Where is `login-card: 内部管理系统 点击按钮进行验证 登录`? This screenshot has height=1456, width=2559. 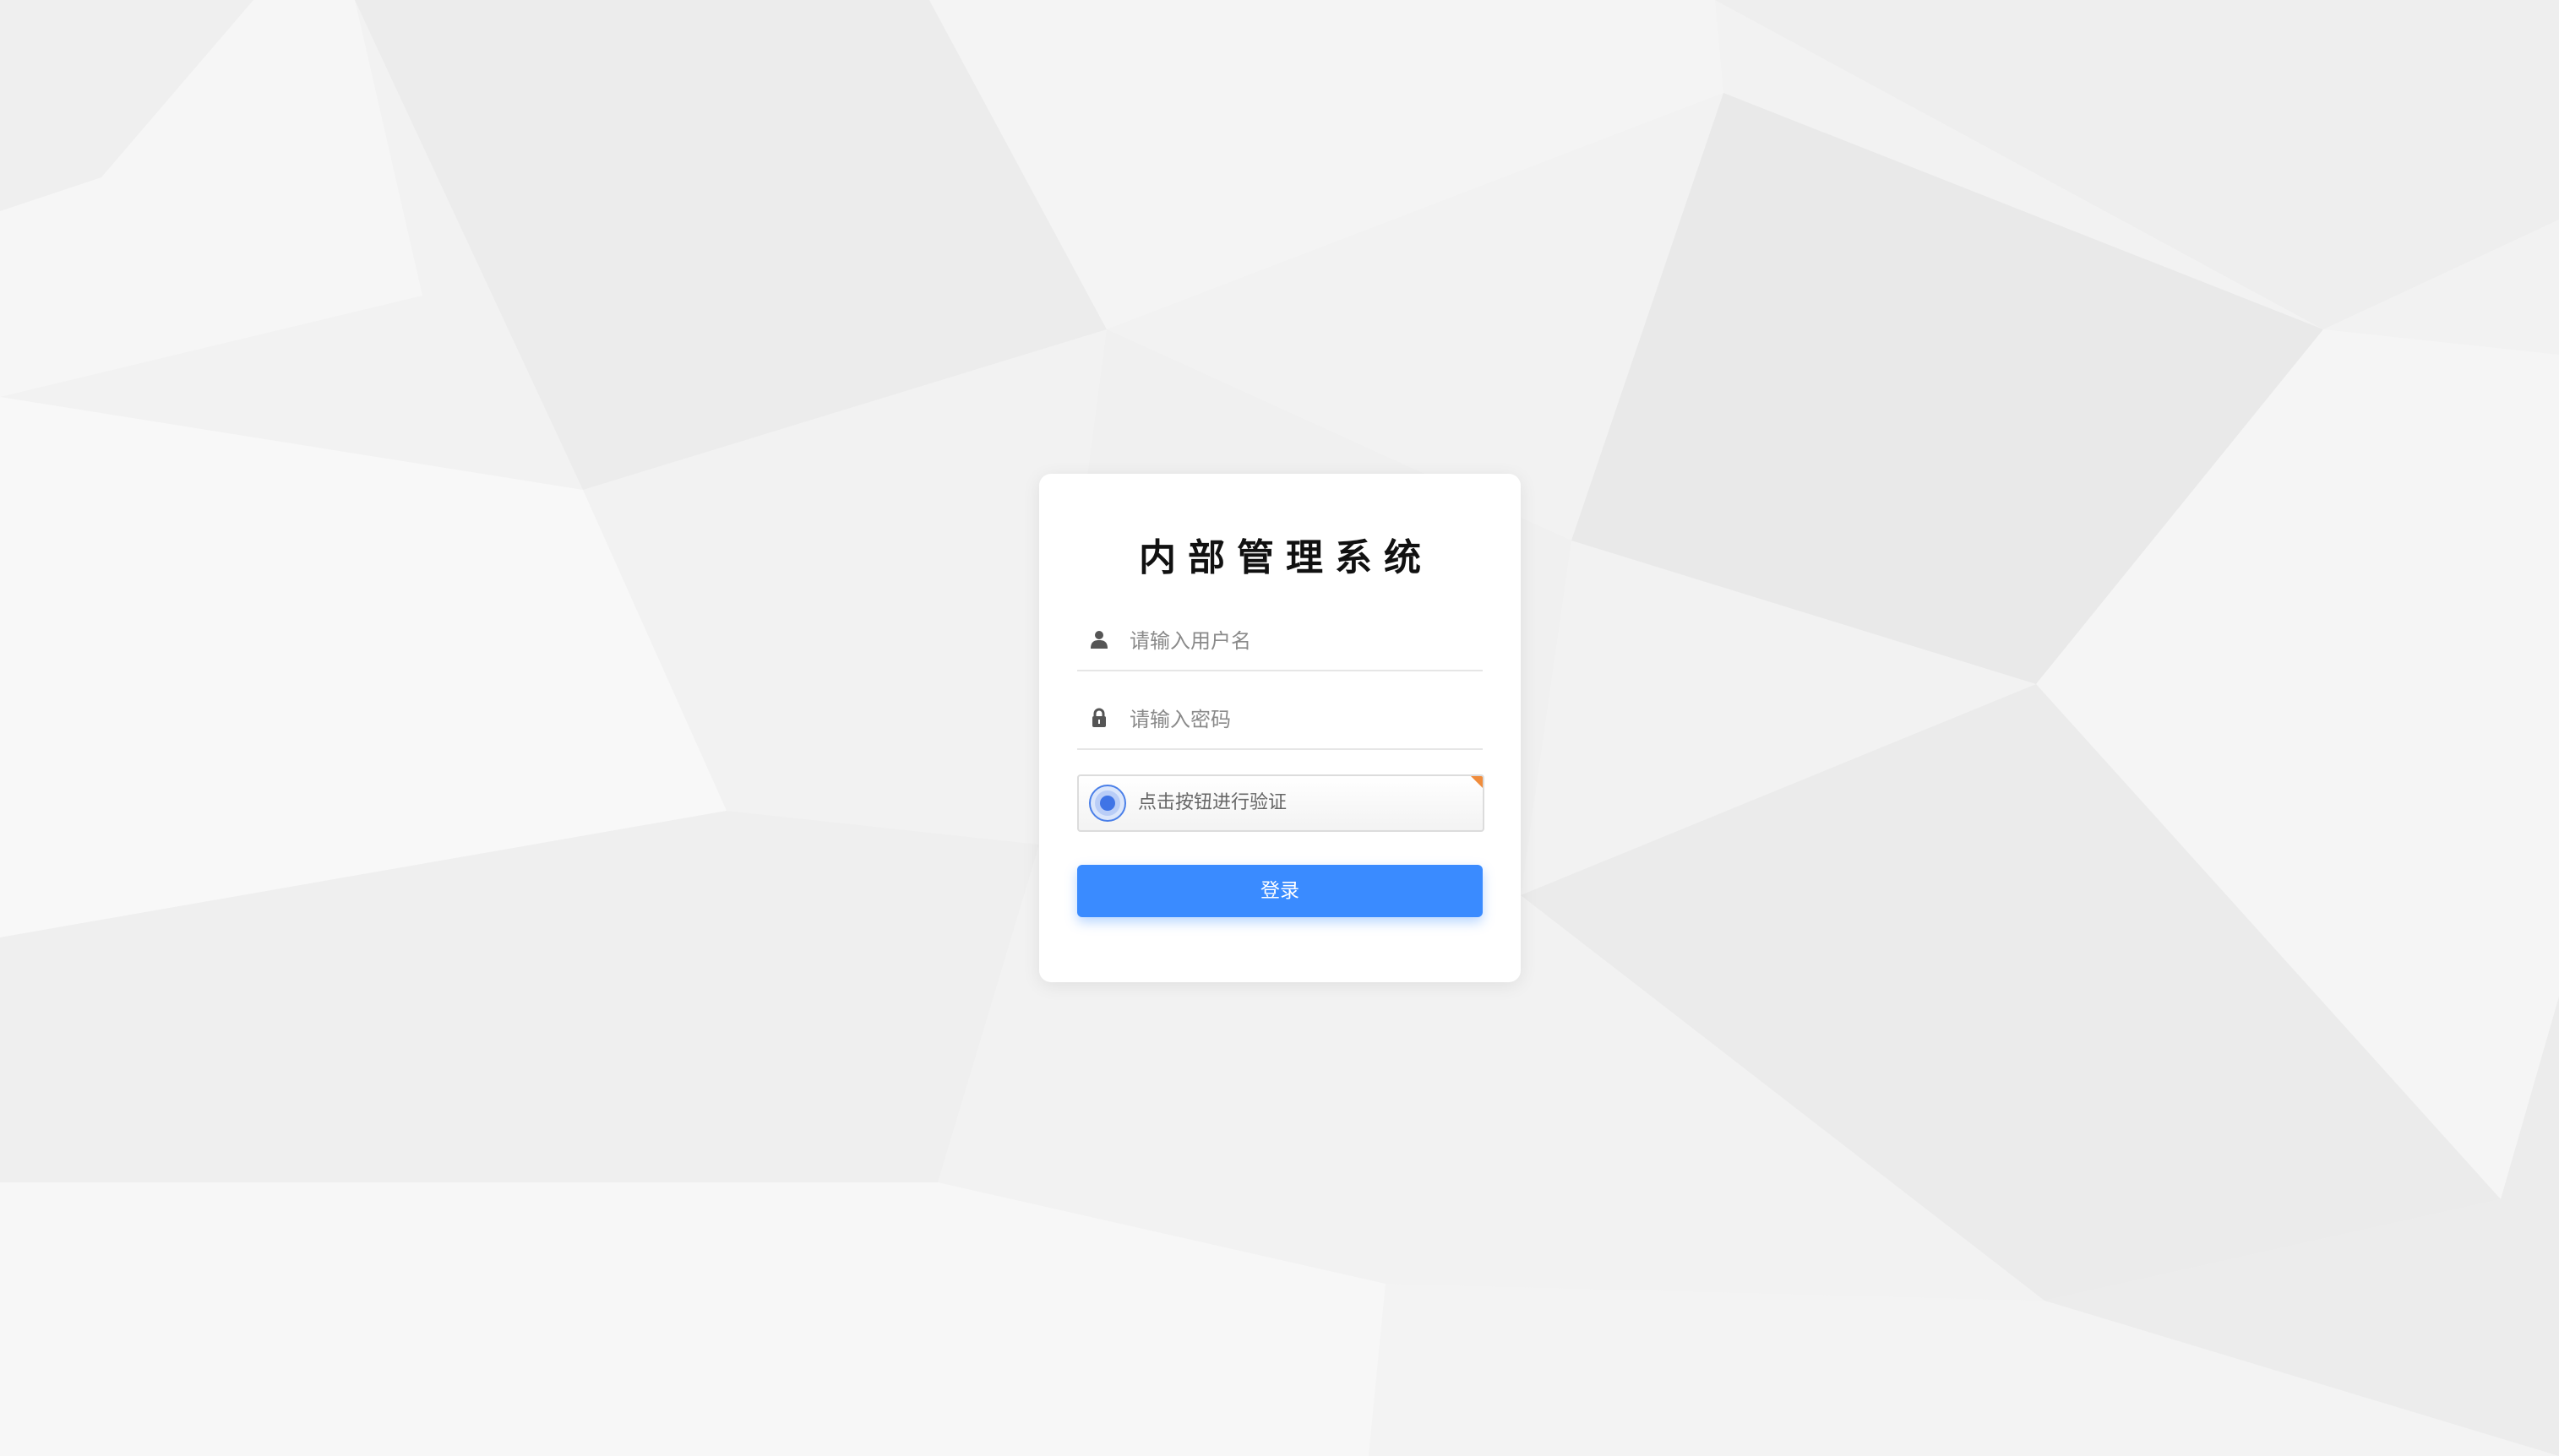 login-card: 内部管理系统 点击按钮进行验证 登录 is located at coordinates (1280, 728).